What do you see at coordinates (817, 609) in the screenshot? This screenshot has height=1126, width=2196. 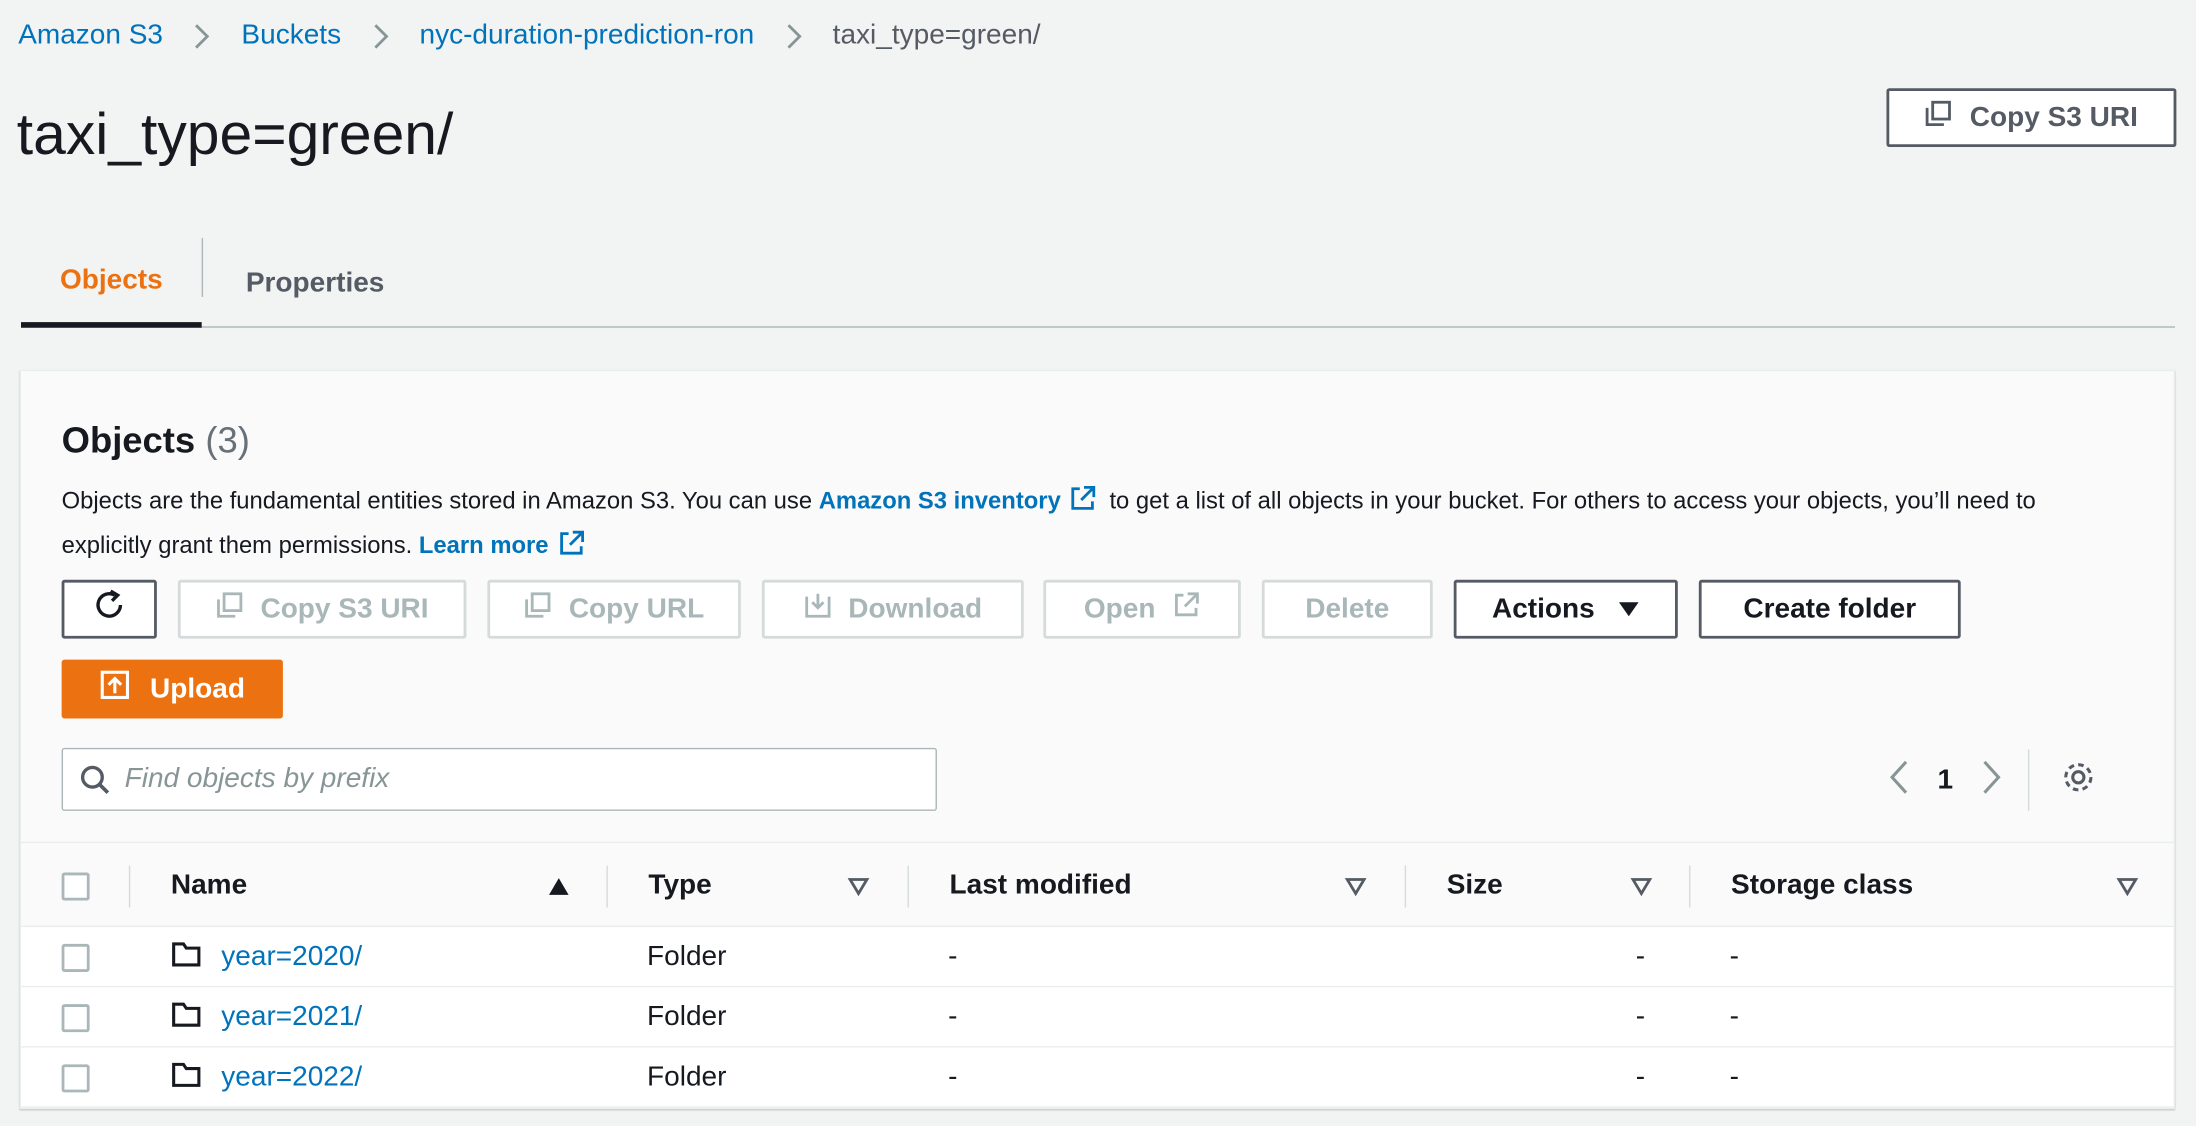 I see `download-icon` at bounding box center [817, 609].